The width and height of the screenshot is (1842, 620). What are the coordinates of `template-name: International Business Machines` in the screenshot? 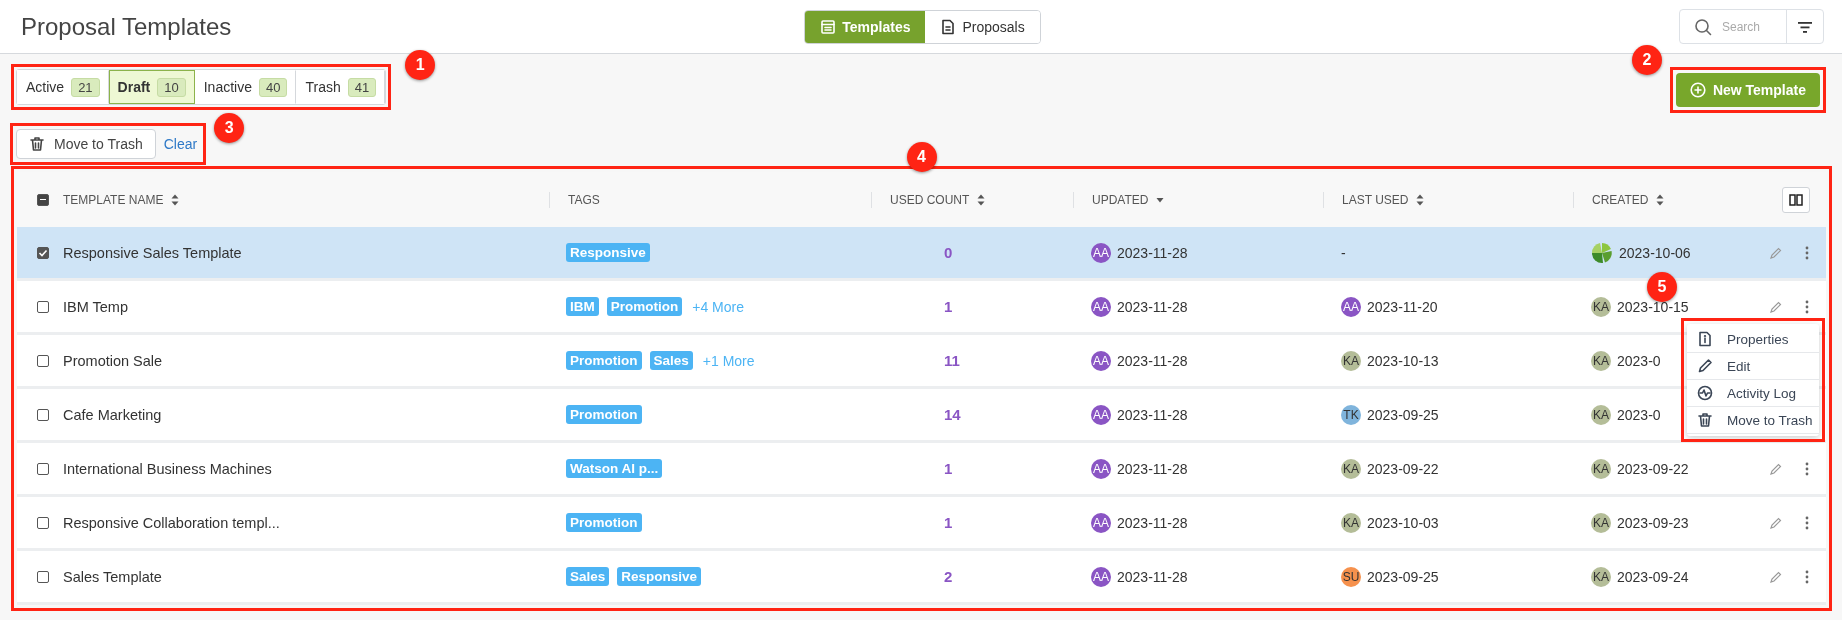 It's located at (306, 468).